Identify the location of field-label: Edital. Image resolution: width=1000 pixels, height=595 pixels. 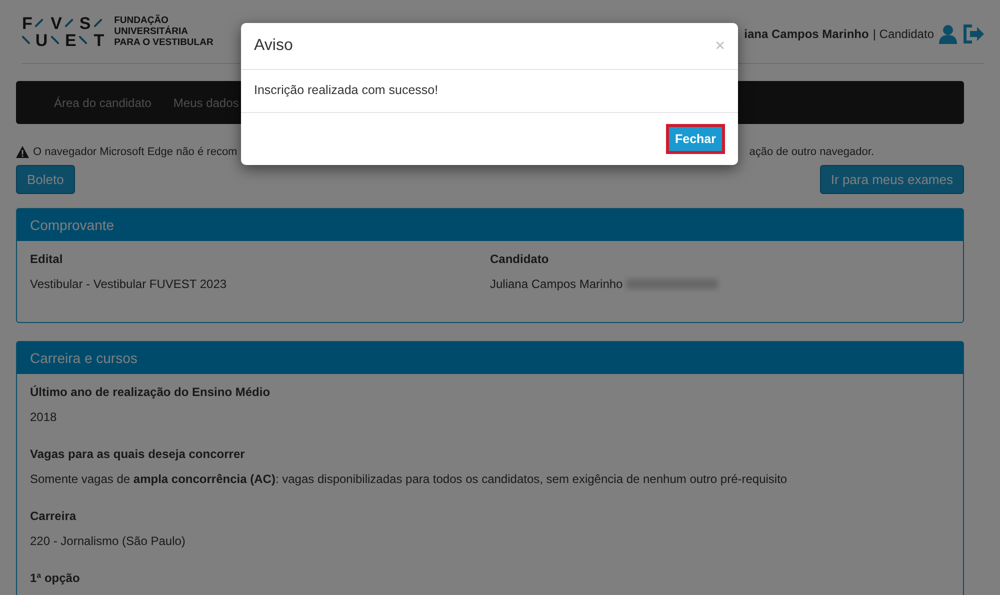
(47, 259).